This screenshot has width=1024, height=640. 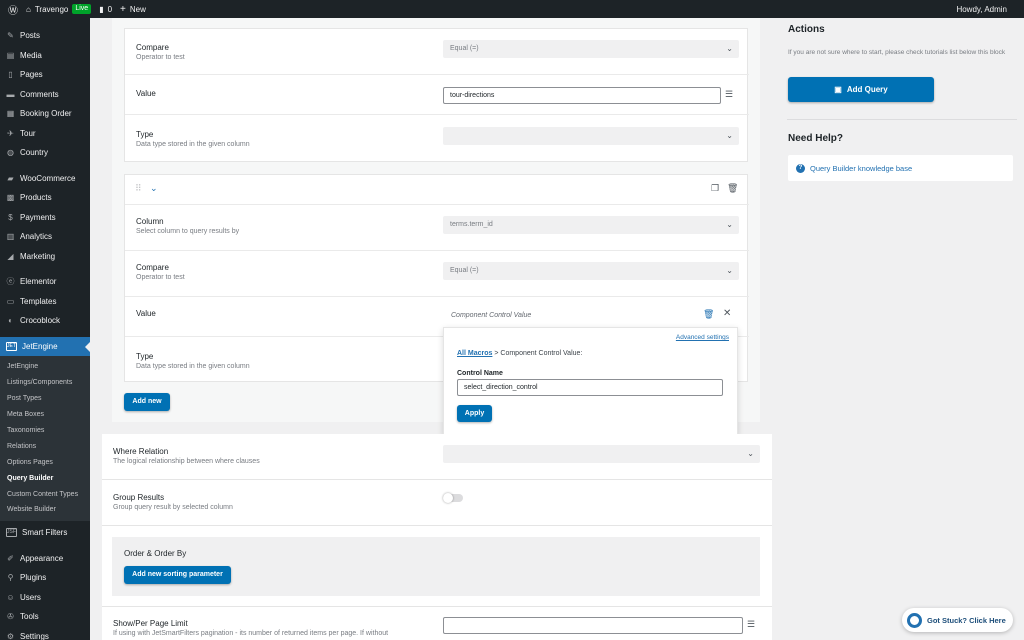 I want to click on submenu-item-jetengine: JetEngine, so click(x=45, y=367).